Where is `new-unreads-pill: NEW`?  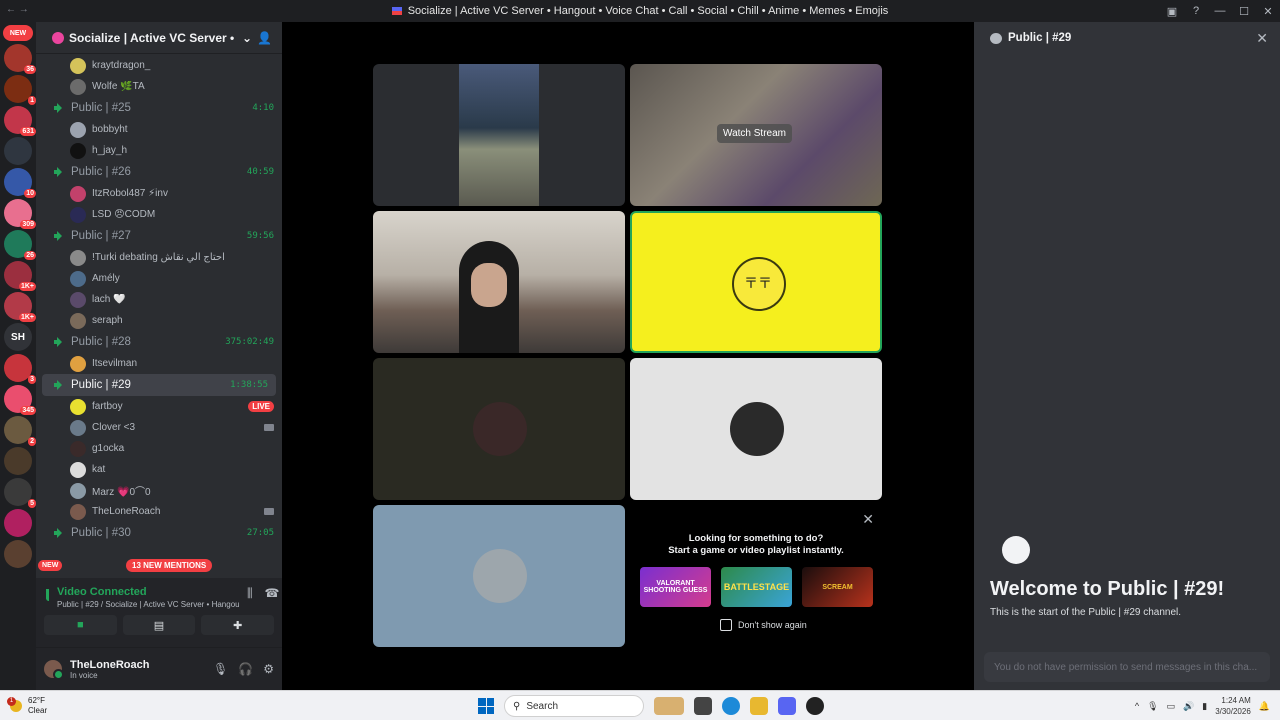 new-unreads-pill: NEW is located at coordinates (50, 565).